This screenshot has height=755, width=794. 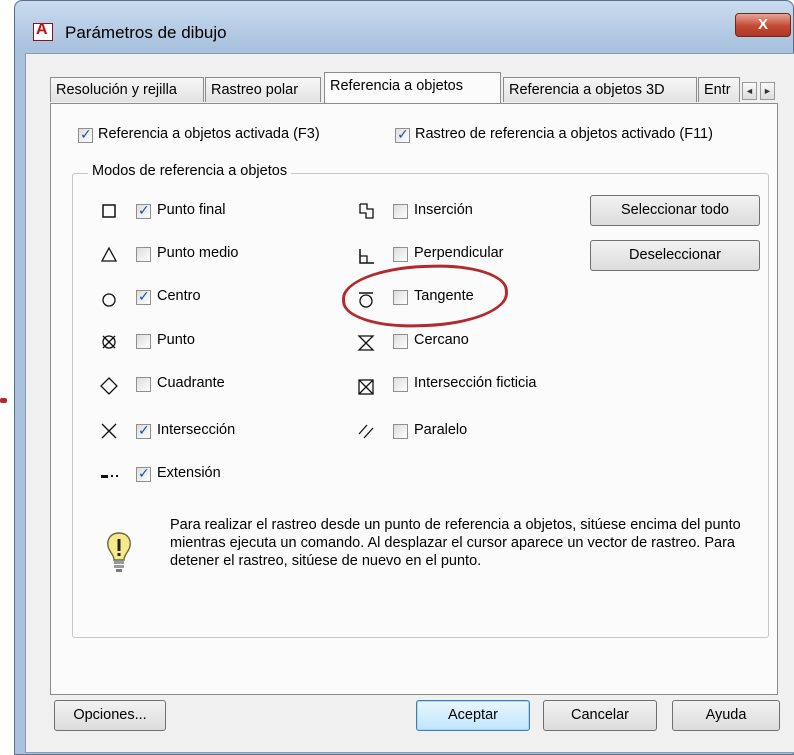 I want to click on parallel-checkbox, so click(x=400, y=431).